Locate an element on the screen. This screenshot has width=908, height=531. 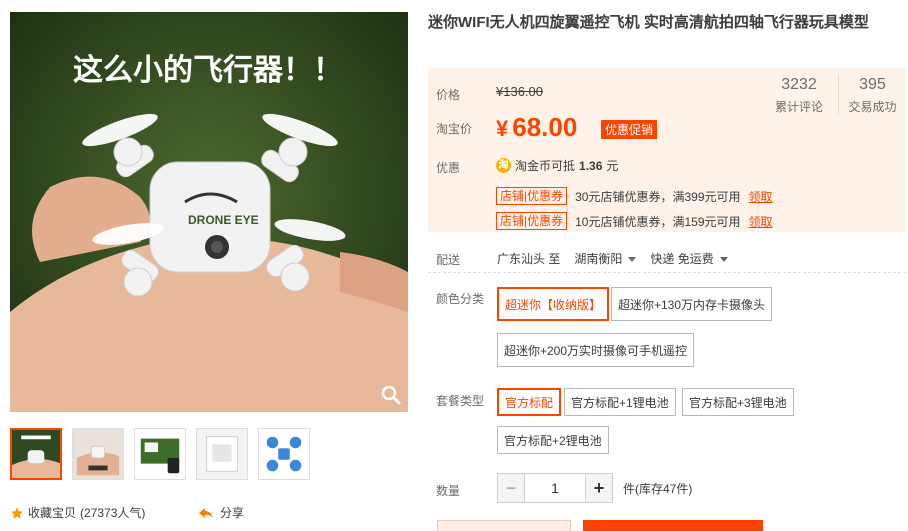
deals-stat: 395 交易成功 is located at coordinates (872, 94).